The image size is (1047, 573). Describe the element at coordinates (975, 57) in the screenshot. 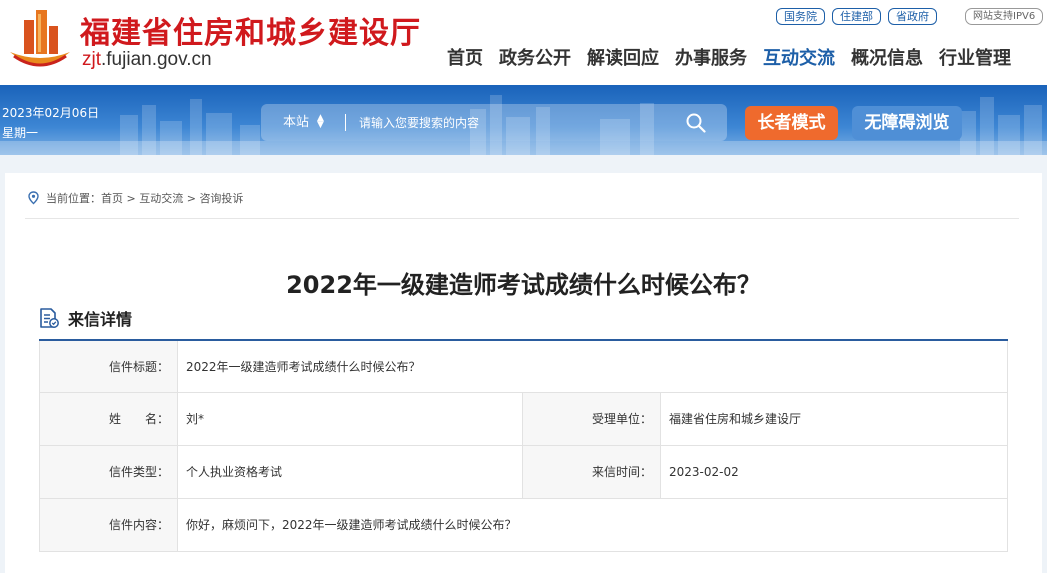

I see `nav-industry: 行业管理` at that location.